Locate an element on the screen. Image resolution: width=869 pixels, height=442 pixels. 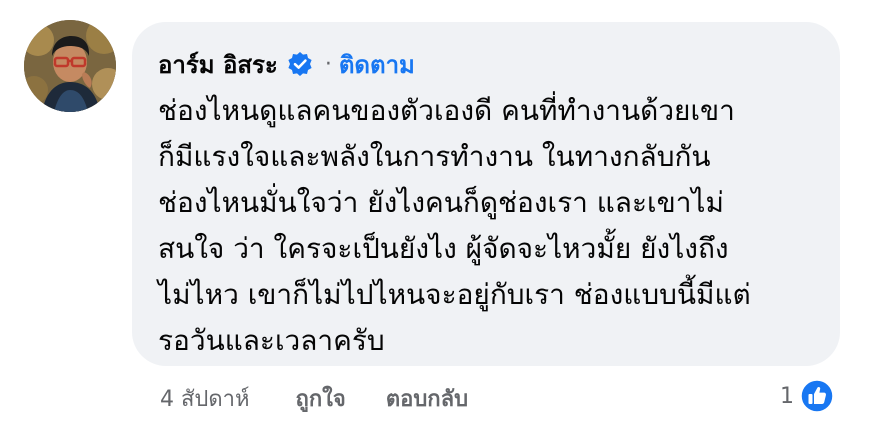
follow-button: ติดตาม is located at coordinates (377, 64).